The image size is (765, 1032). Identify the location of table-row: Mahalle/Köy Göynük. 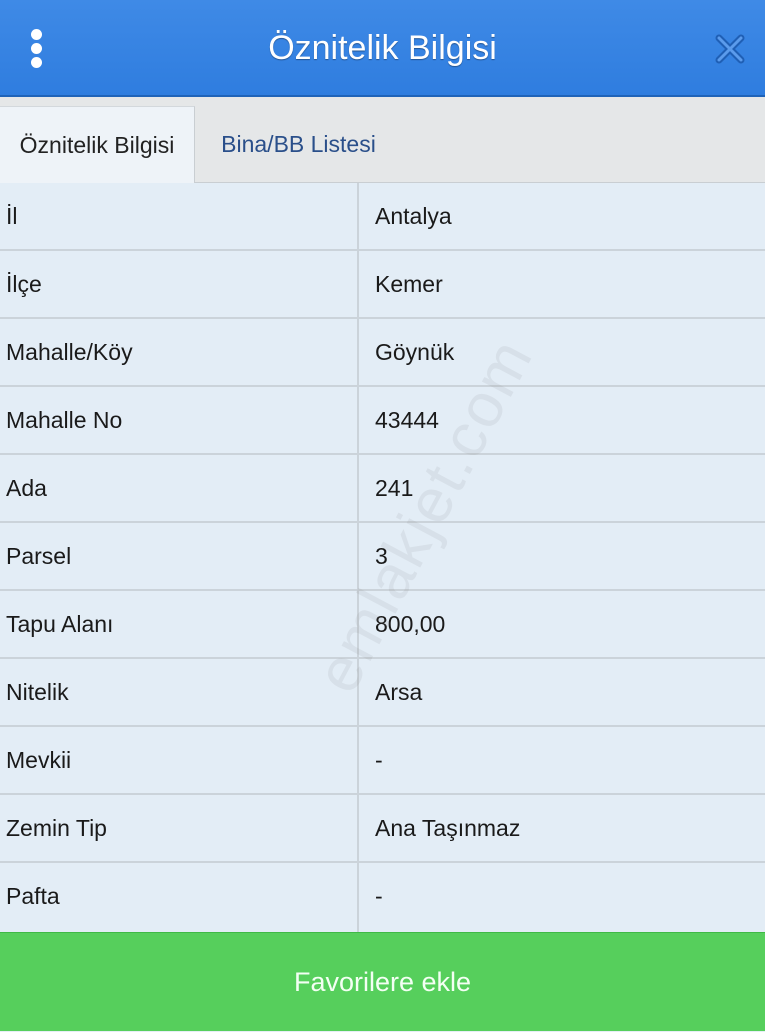
(382, 353).